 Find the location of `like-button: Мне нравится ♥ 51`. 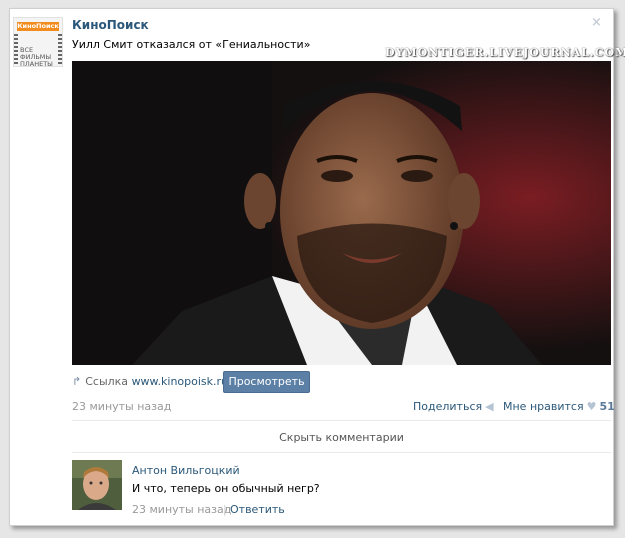

like-button: Мне нравится ♥ 51 is located at coordinates (559, 406).